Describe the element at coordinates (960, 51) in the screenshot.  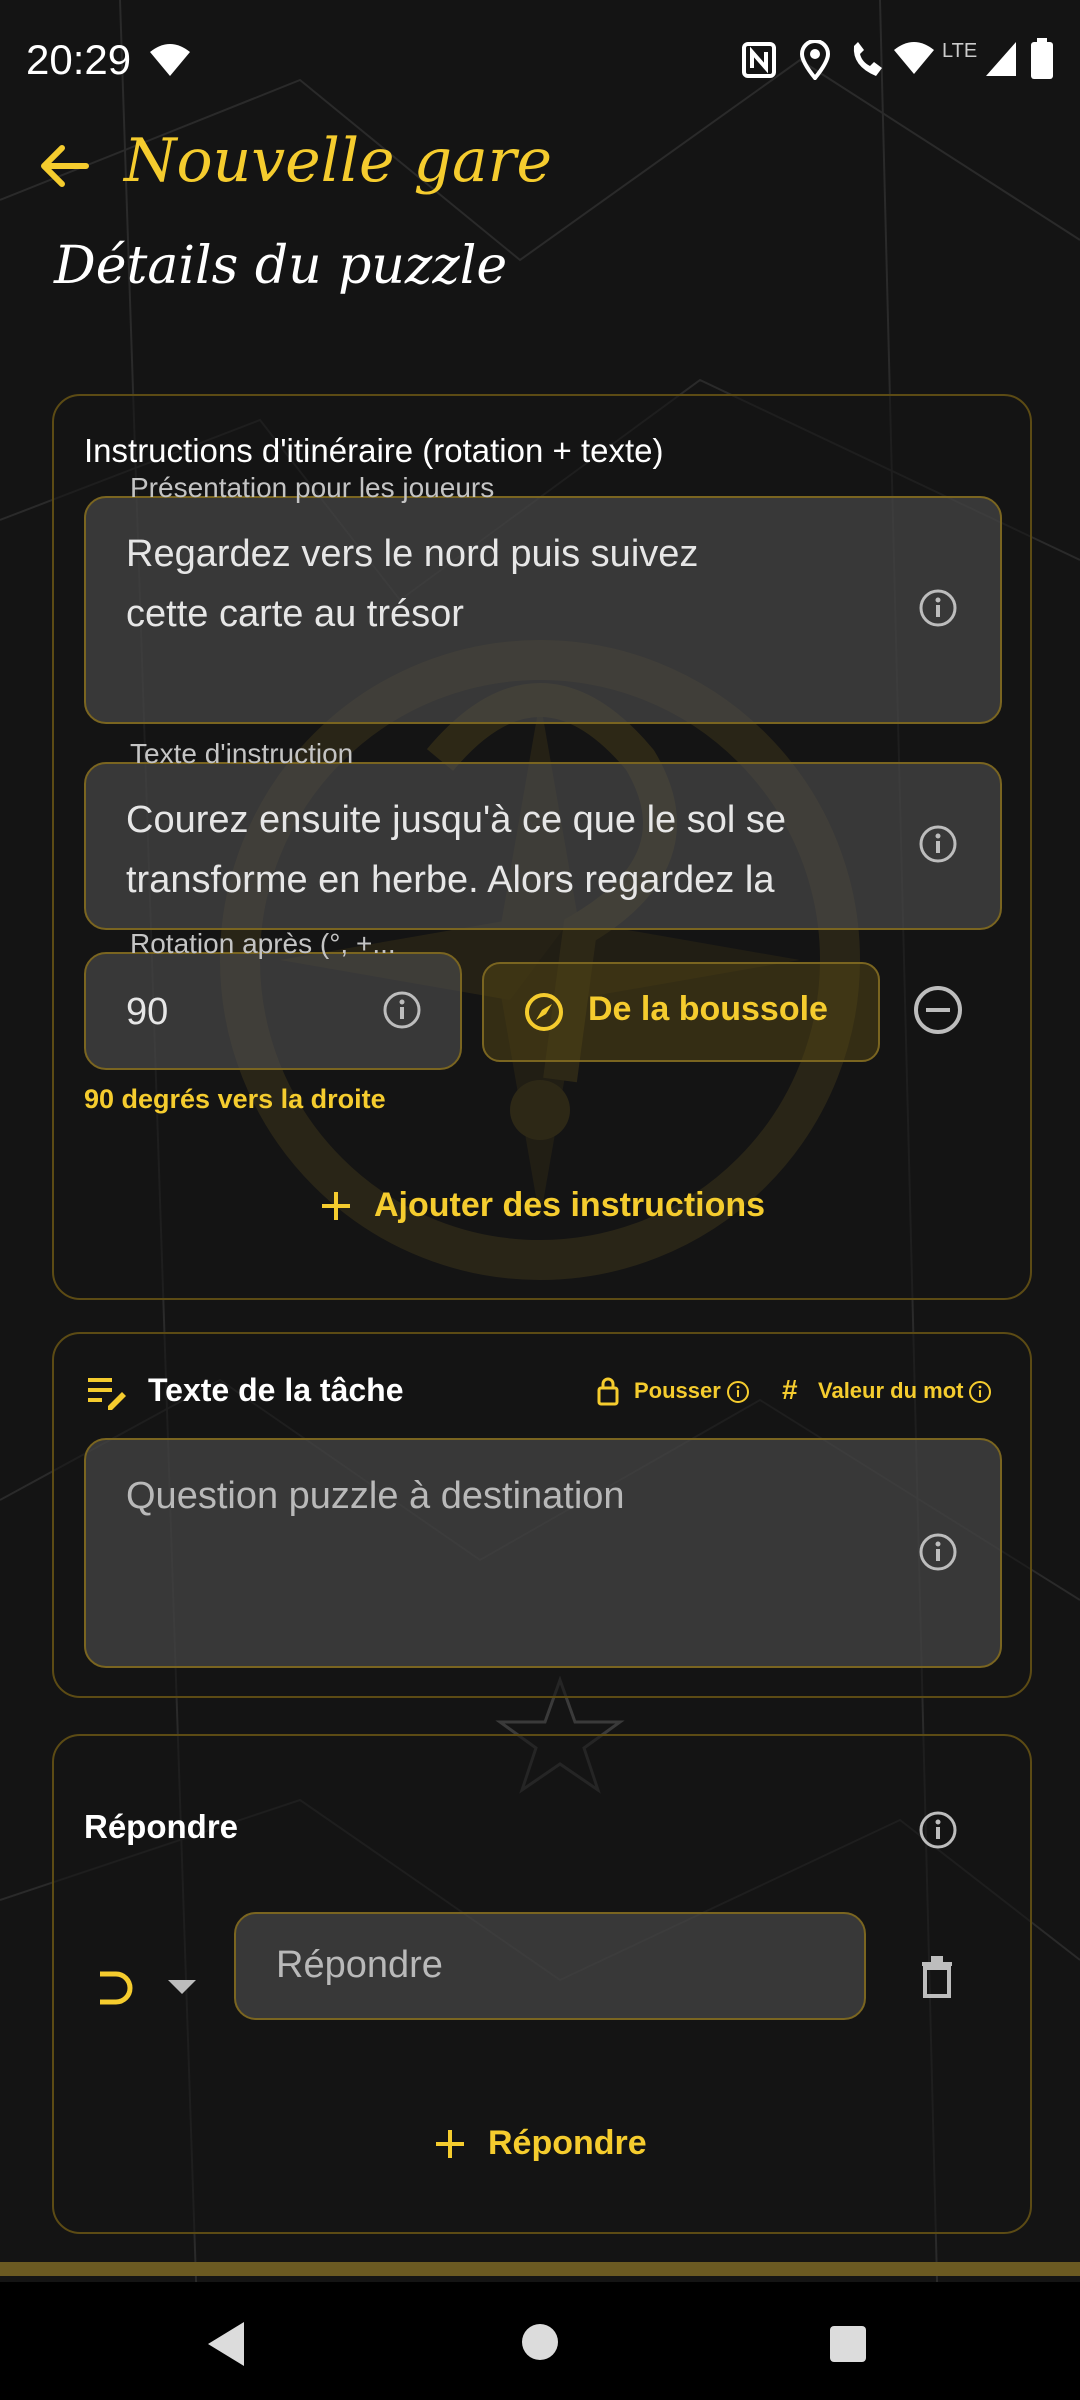
I see `network-type: LTE` at that location.